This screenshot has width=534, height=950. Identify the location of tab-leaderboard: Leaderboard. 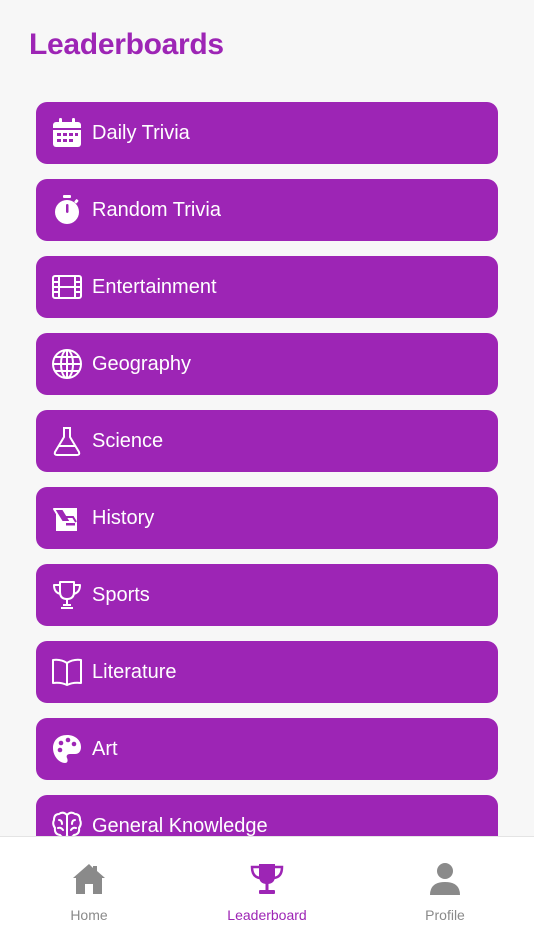
(267, 893).